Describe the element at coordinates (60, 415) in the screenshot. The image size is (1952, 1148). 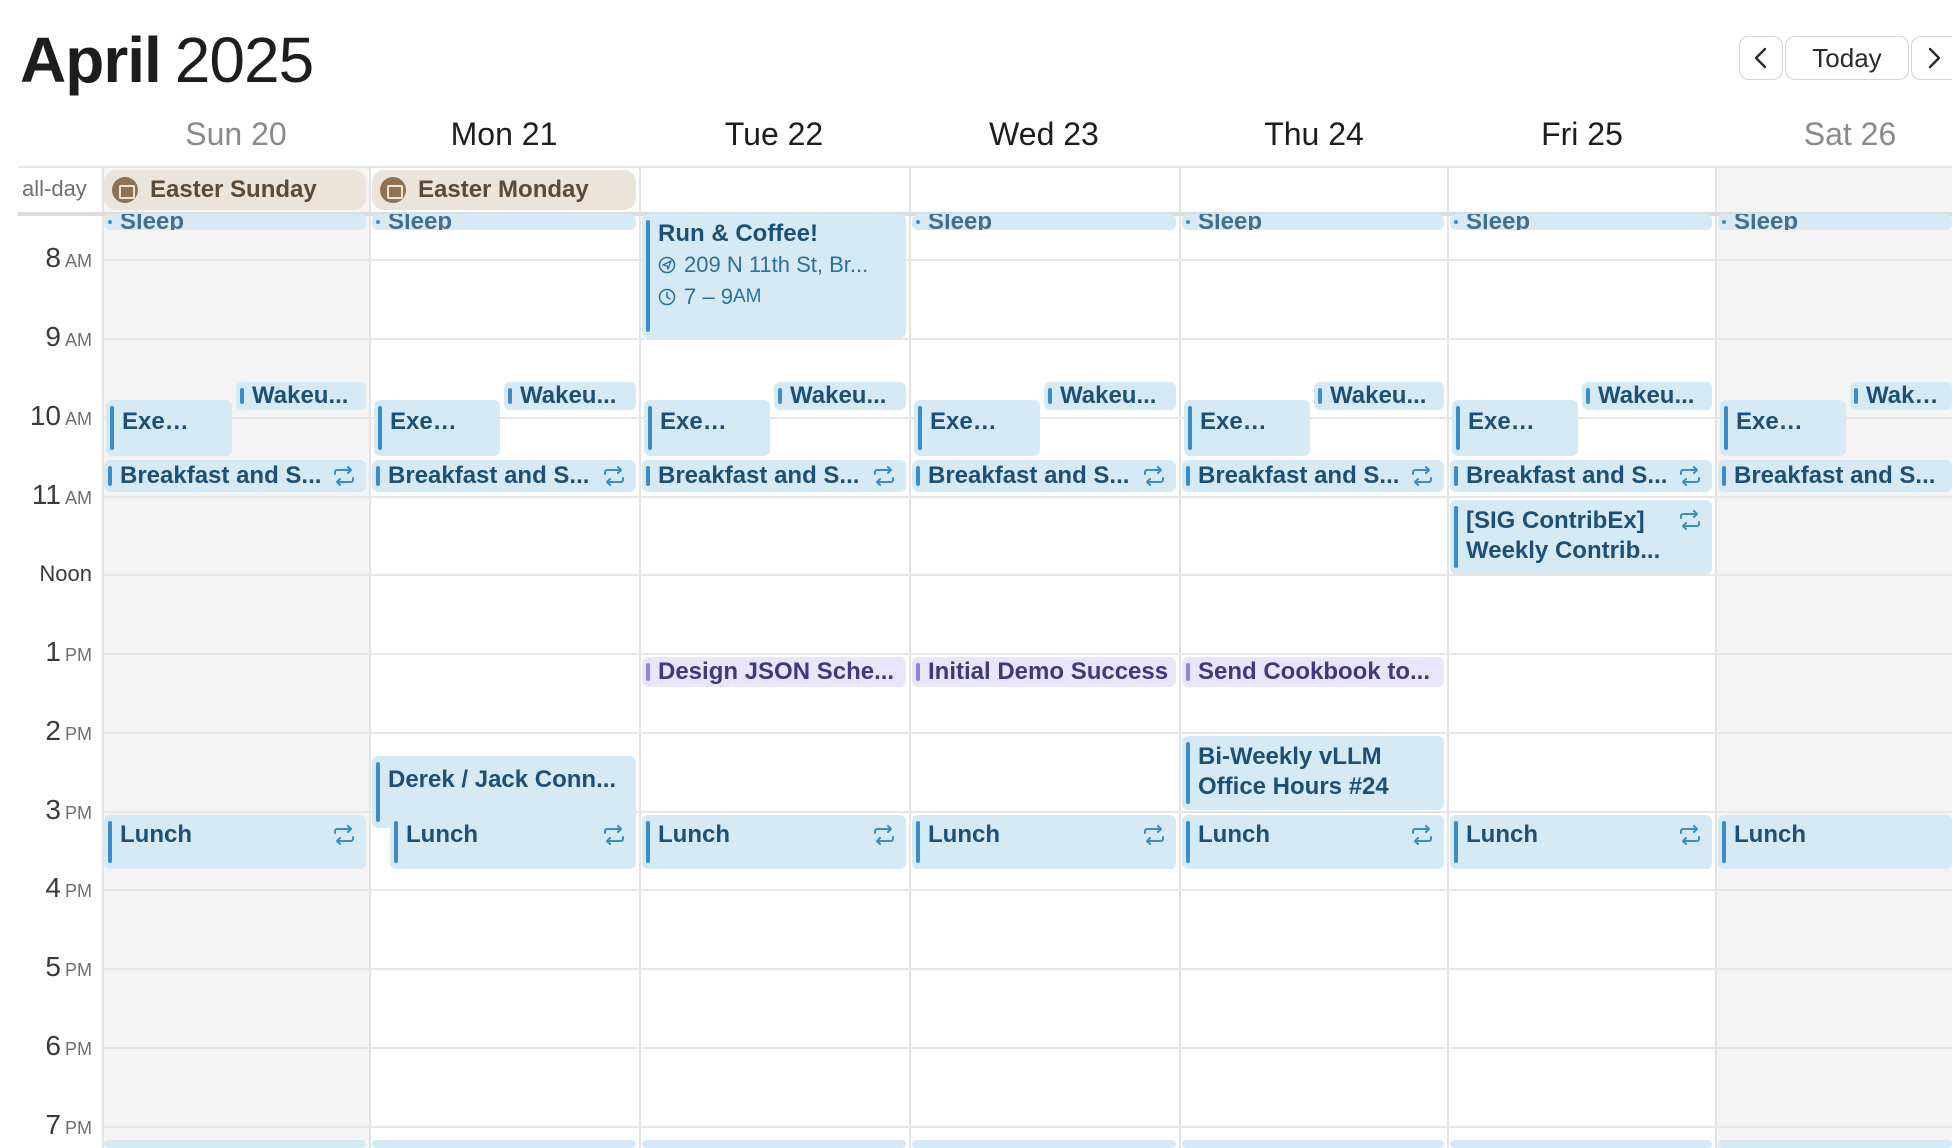
I see `time-label-10am: 10 AM` at that location.